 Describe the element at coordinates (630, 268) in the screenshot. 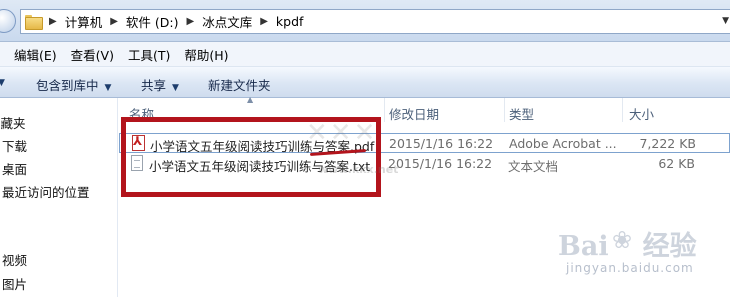

I see `baidu-watermark-url: jingyan.baidu.com` at that location.